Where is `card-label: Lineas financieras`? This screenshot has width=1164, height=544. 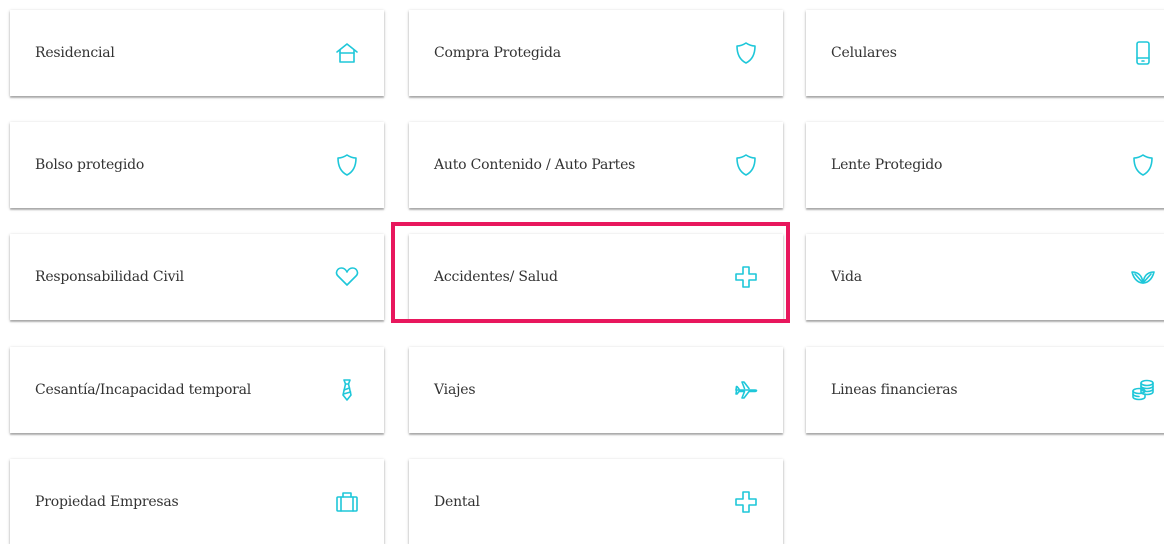
card-label: Lineas financieras is located at coordinates (894, 390).